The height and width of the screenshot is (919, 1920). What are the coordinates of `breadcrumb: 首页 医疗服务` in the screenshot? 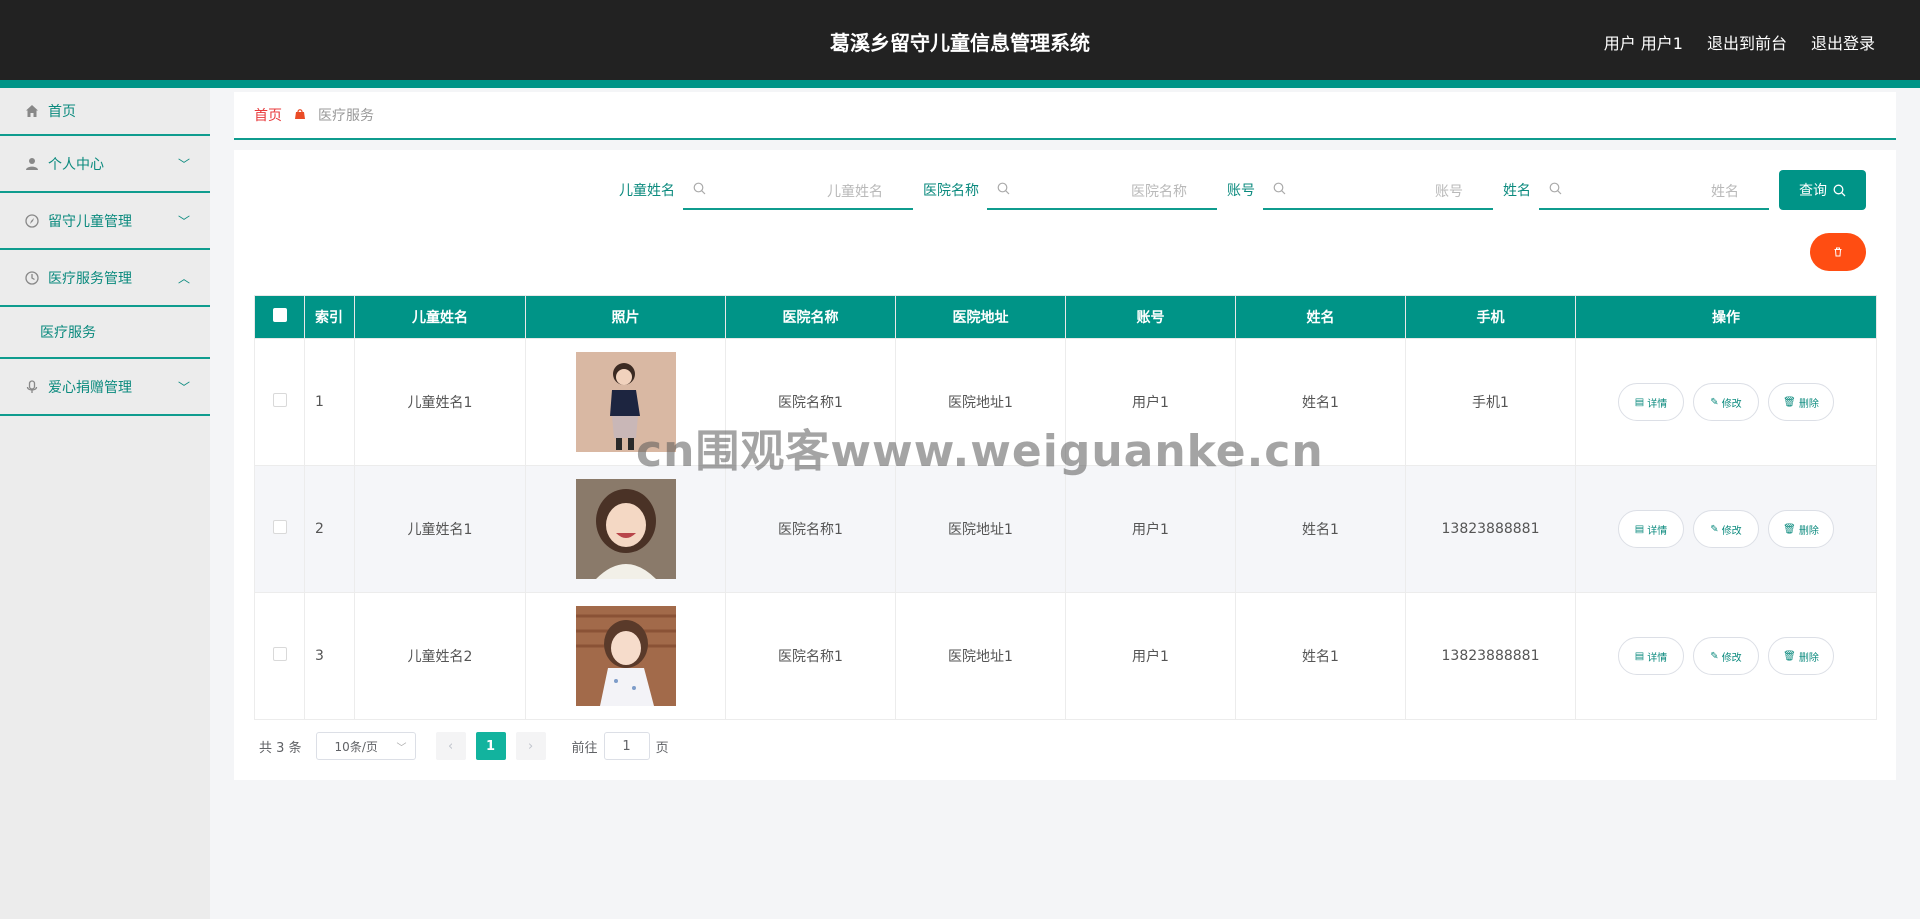 It's located at (1065, 116).